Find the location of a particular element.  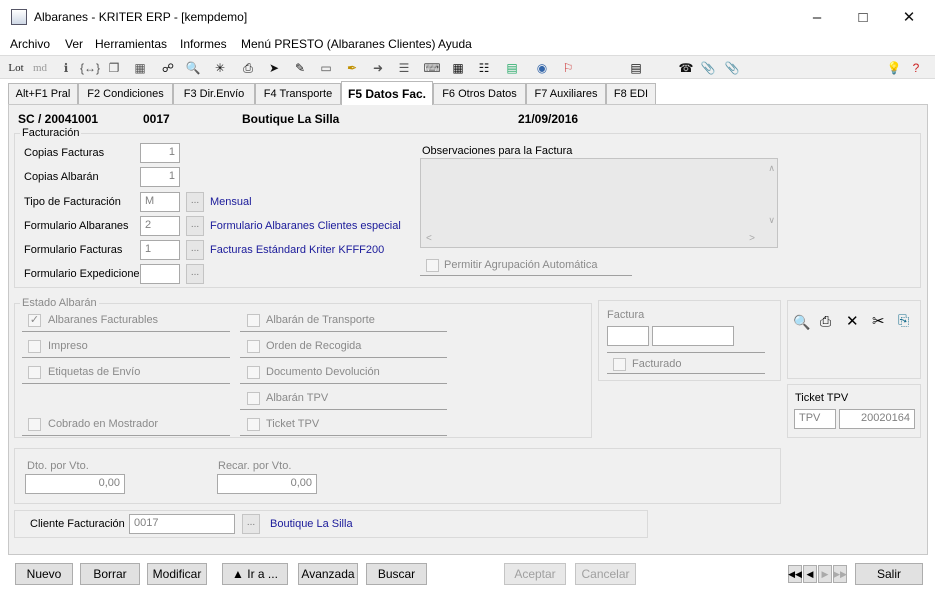

scroll-left-icon: < is located at coordinates (429, 238).